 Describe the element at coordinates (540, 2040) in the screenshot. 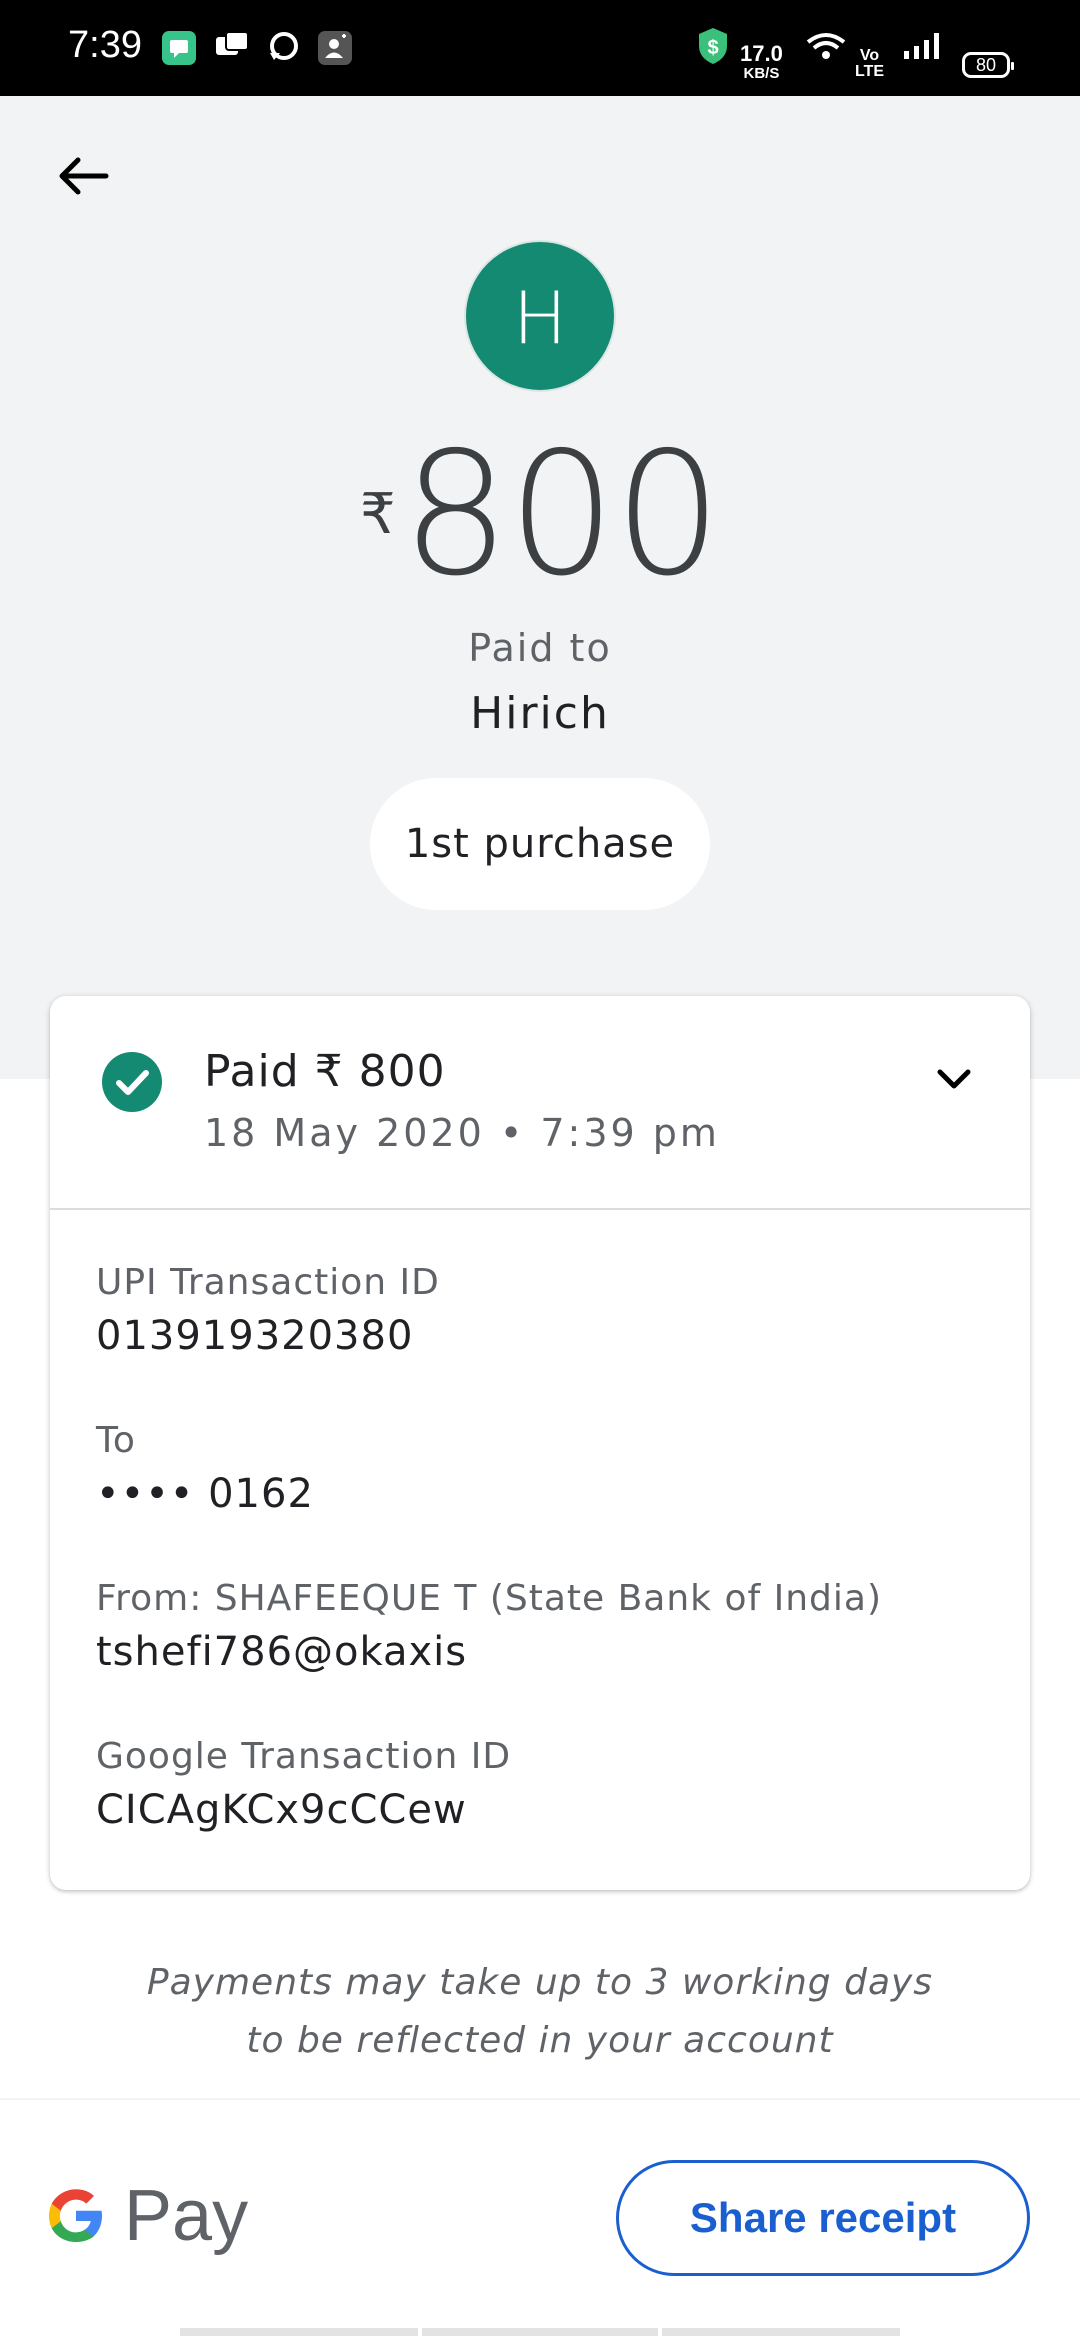

I see `notice-line-2: to be reflected in your account` at that location.